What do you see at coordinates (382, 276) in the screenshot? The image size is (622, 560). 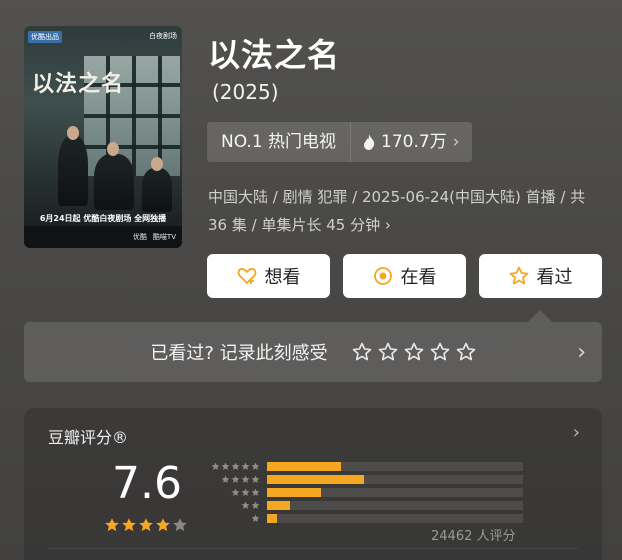 I see `target-icon` at bounding box center [382, 276].